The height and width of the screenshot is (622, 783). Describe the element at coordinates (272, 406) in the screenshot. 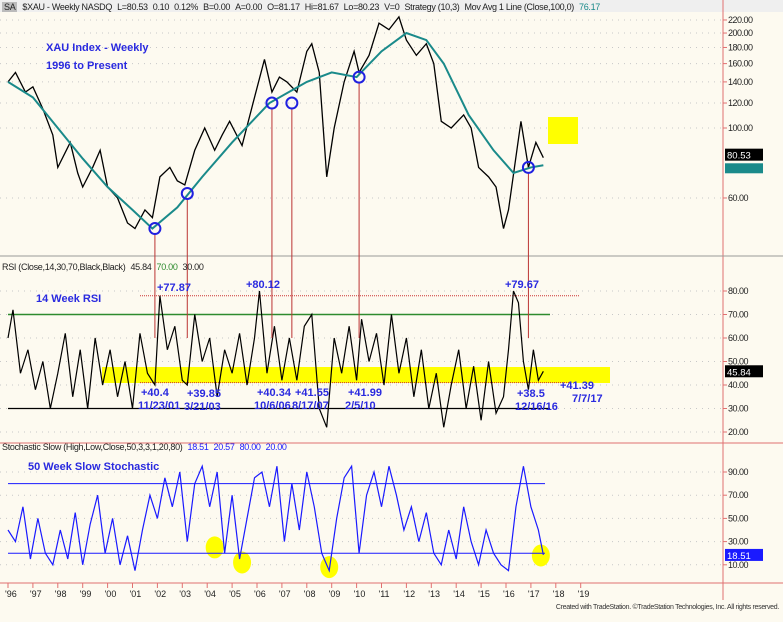

I see `rsi-annotation-date: 10/6/06` at that location.